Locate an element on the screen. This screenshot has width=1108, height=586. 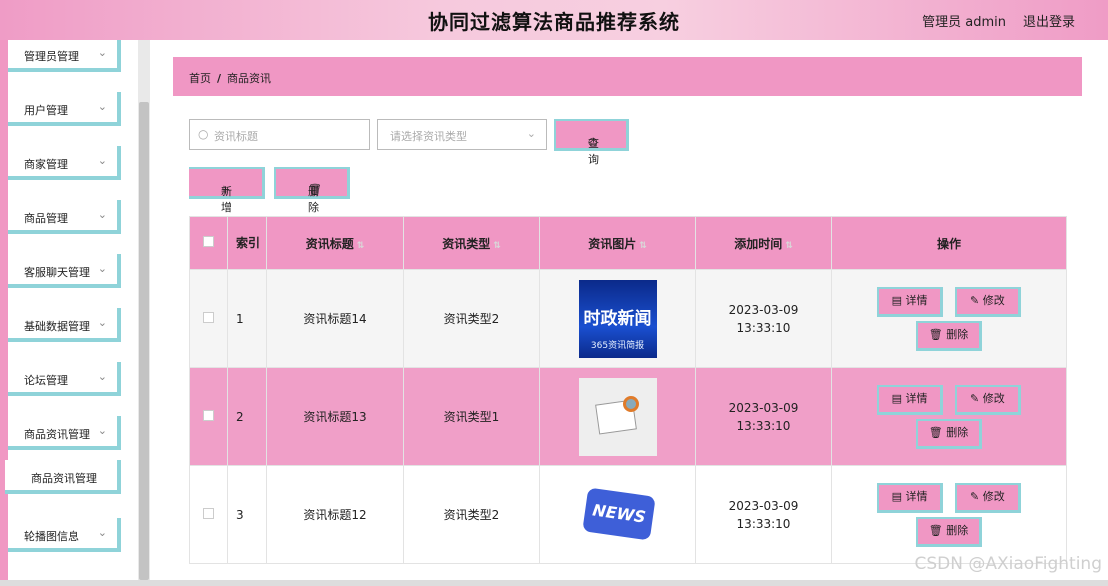
sidebar-item-carousel: 轮播图信息 ⌄ is located at coordinates (64, 535).